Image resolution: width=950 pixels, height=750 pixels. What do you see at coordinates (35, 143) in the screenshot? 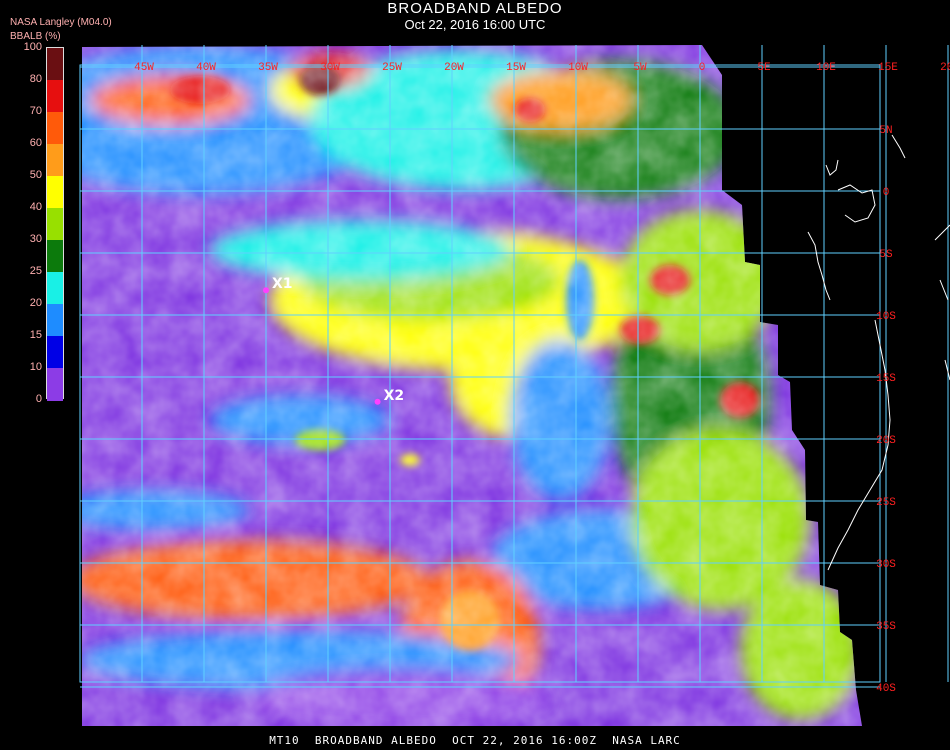
I see `legend-tick-label: 60` at bounding box center [35, 143].